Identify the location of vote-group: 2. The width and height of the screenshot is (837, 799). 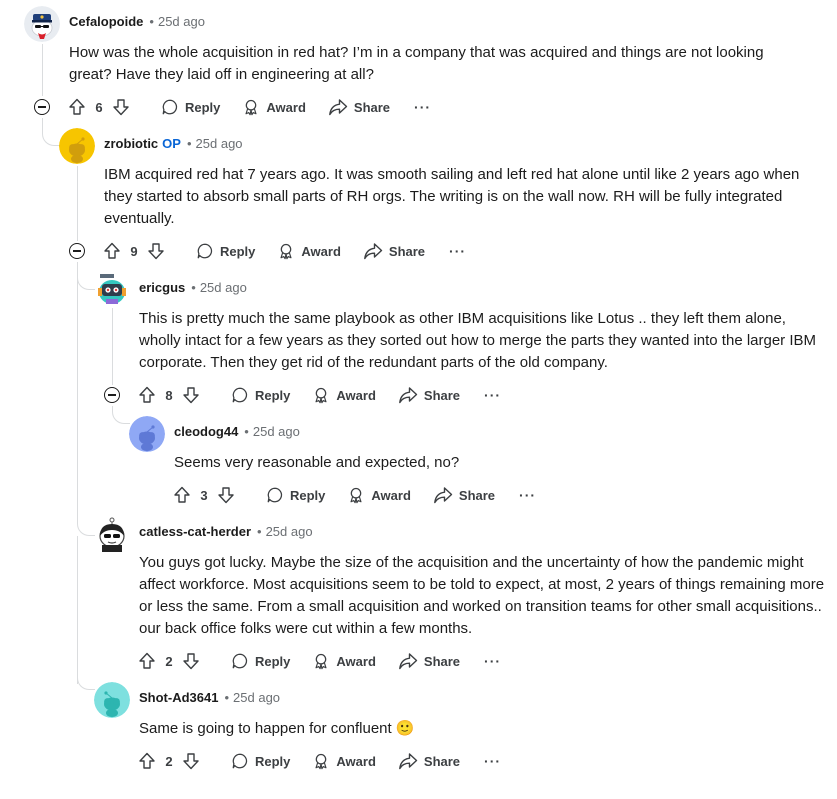
(169, 661).